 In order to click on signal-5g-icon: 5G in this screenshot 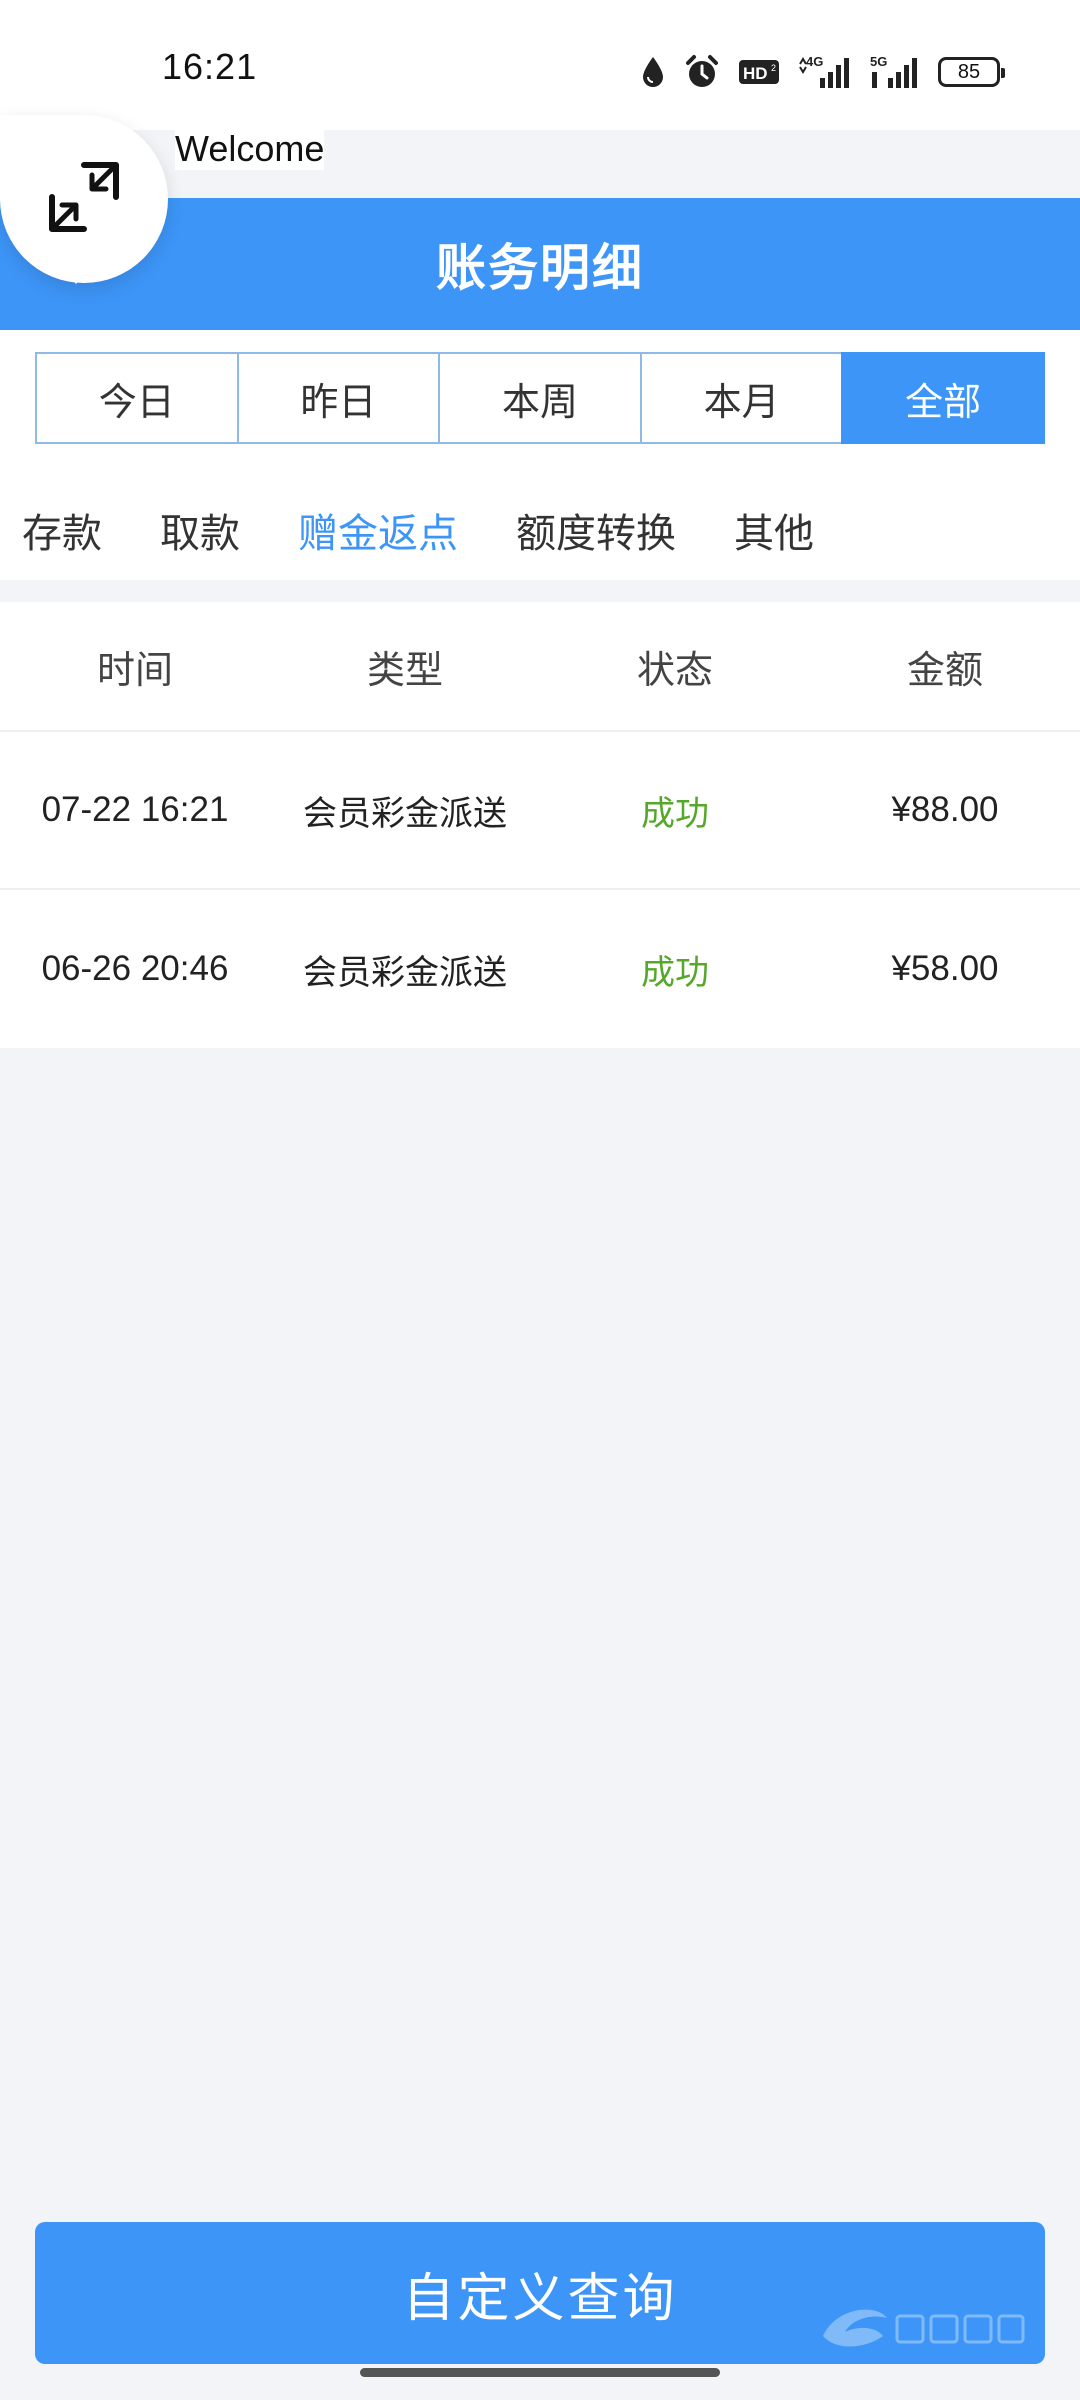, I will do `click(895, 72)`.